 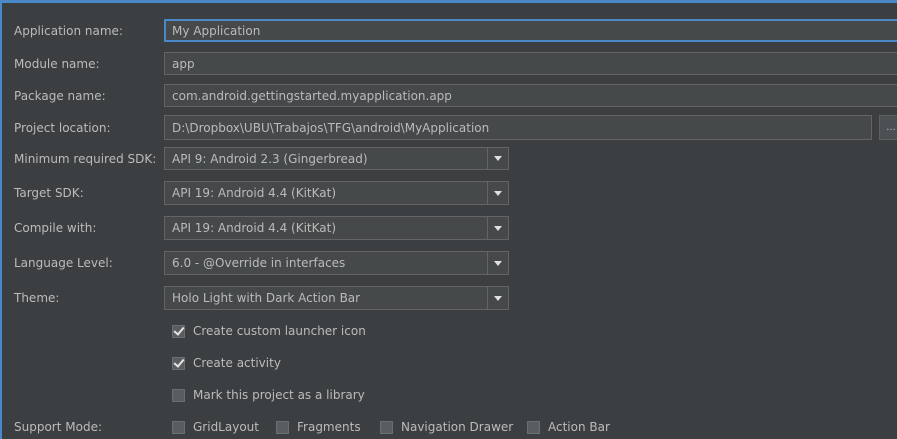 I want to click on row-application-name: Application name: My Application, so click(x=448, y=30).